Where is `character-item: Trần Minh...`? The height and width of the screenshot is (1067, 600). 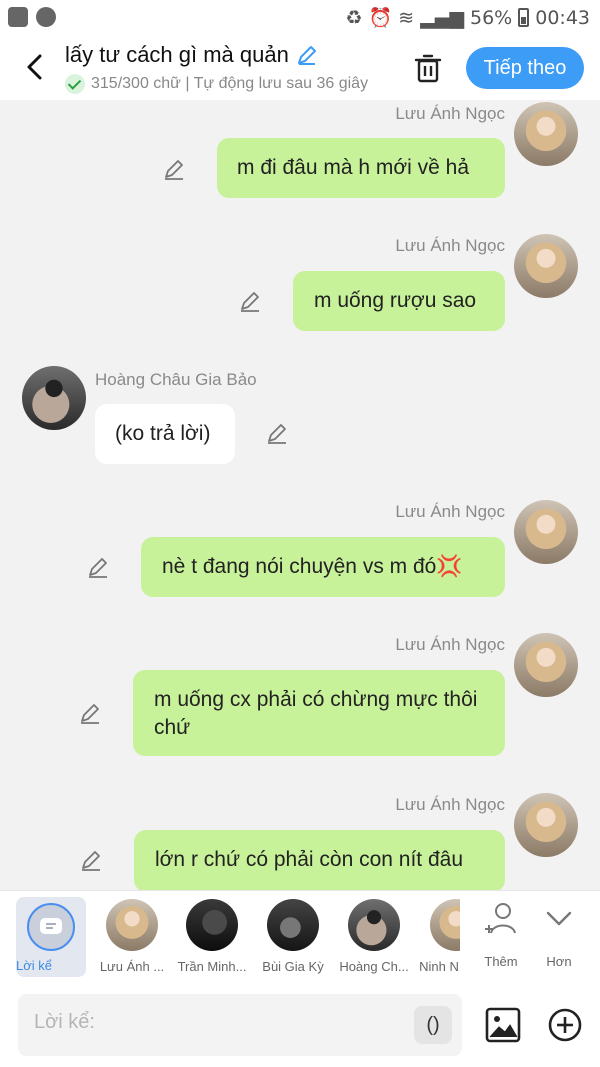 character-item: Trần Minh... is located at coordinates (212, 936).